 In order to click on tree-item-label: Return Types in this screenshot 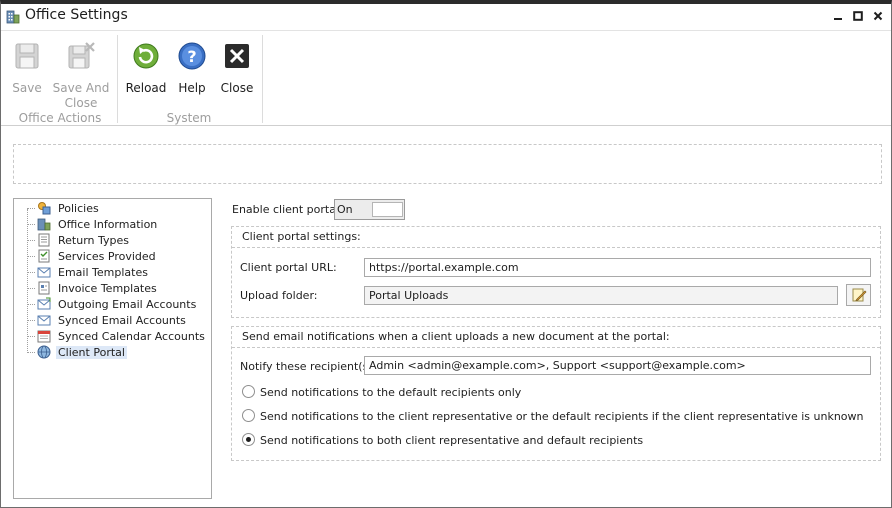, I will do `click(93, 240)`.